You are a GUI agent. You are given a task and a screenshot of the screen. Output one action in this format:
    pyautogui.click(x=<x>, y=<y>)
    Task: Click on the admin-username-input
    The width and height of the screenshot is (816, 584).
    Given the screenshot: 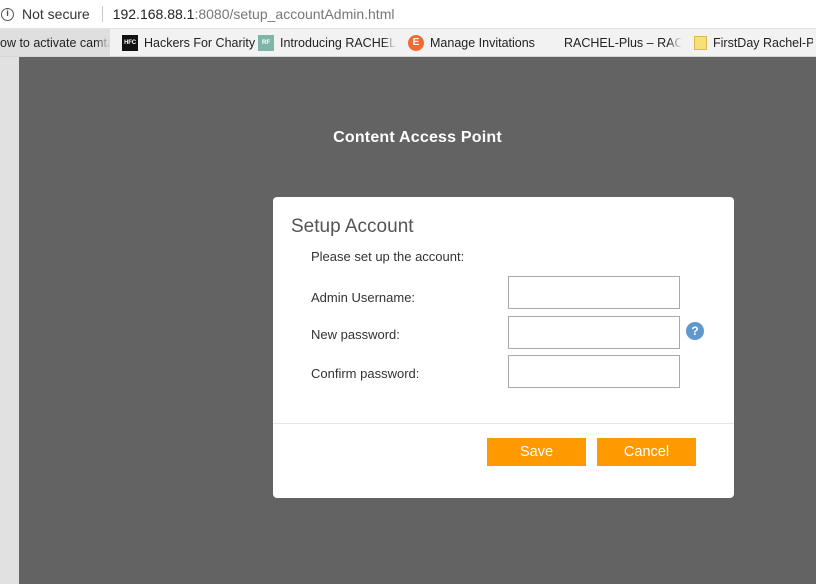 What is the action you would take?
    pyautogui.click(x=594, y=292)
    